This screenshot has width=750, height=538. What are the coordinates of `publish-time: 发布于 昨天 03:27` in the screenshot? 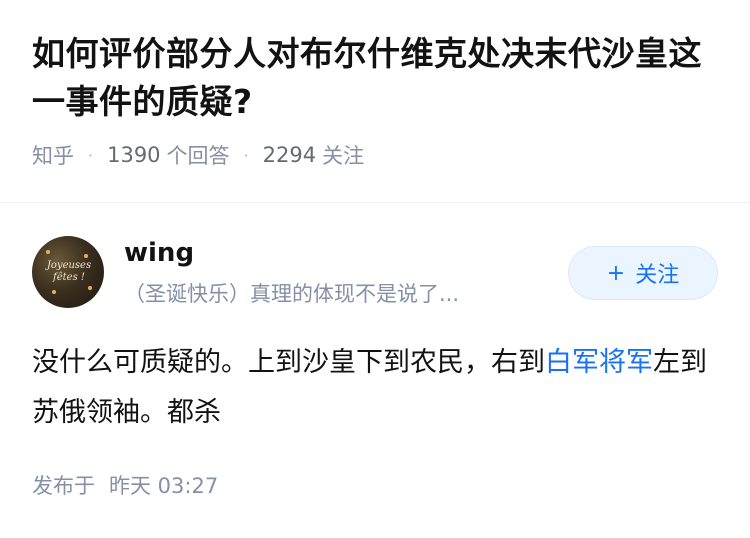 It's located at (125, 485).